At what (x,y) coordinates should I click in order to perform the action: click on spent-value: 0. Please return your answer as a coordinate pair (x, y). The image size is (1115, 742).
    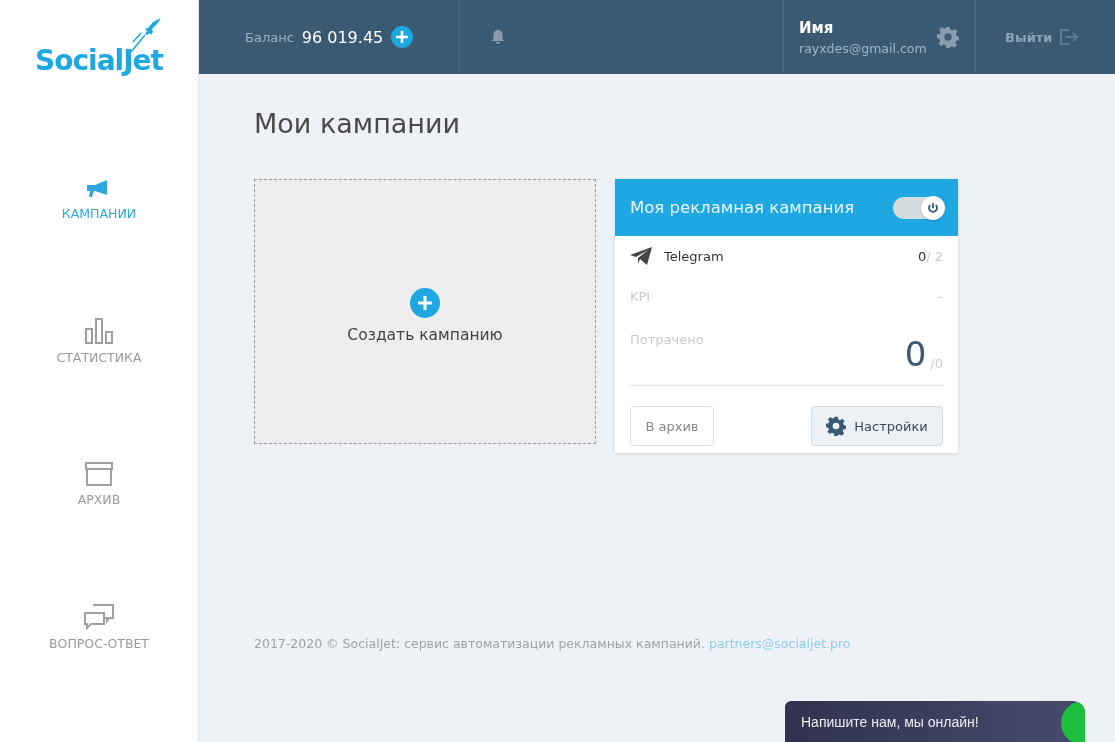
    Looking at the image, I should click on (915, 354).